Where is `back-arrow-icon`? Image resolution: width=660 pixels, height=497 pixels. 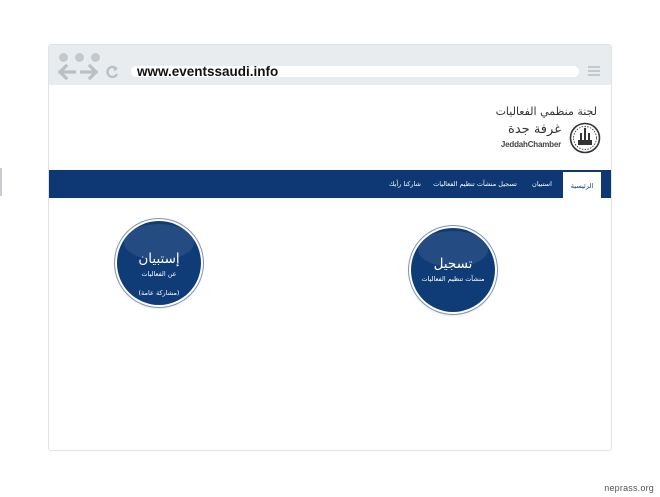
back-arrow-icon is located at coordinates (67, 72).